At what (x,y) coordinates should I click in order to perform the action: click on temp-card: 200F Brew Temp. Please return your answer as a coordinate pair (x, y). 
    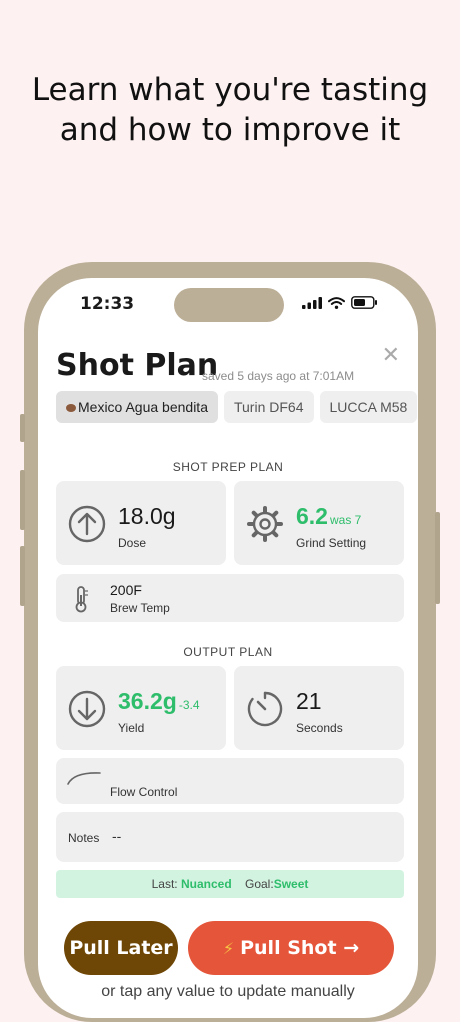
    Looking at the image, I should click on (230, 598).